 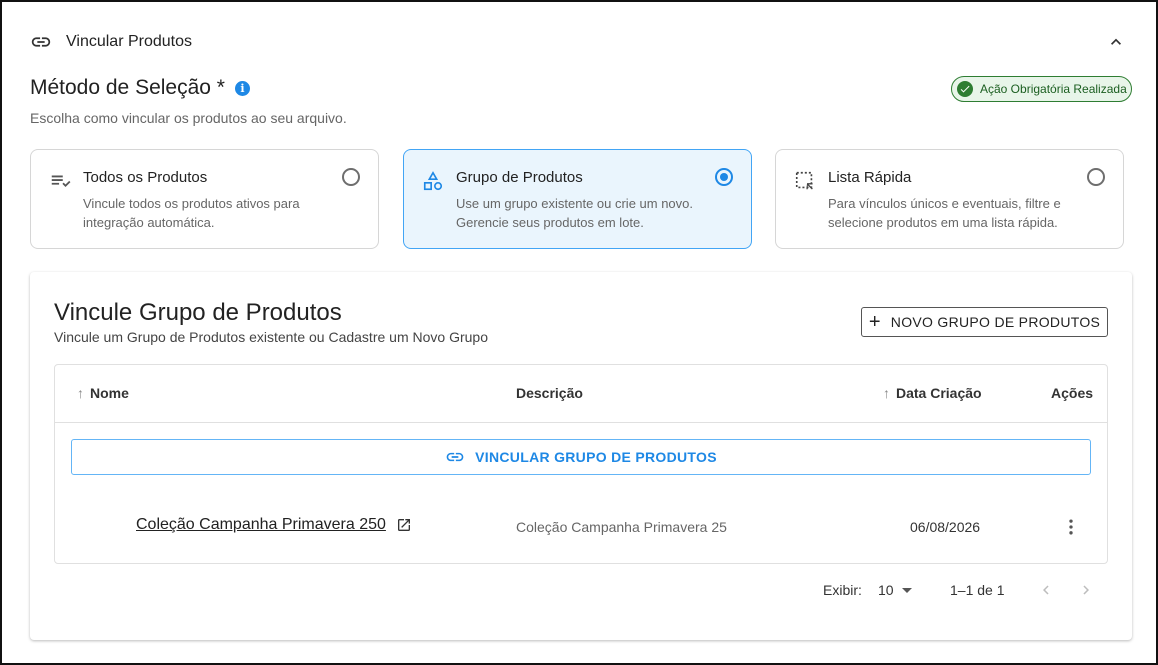 What do you see at coordinates (1116, 42) in the screenshot?
I see `chevron-up-icon` at bounding box center [1116, 42].